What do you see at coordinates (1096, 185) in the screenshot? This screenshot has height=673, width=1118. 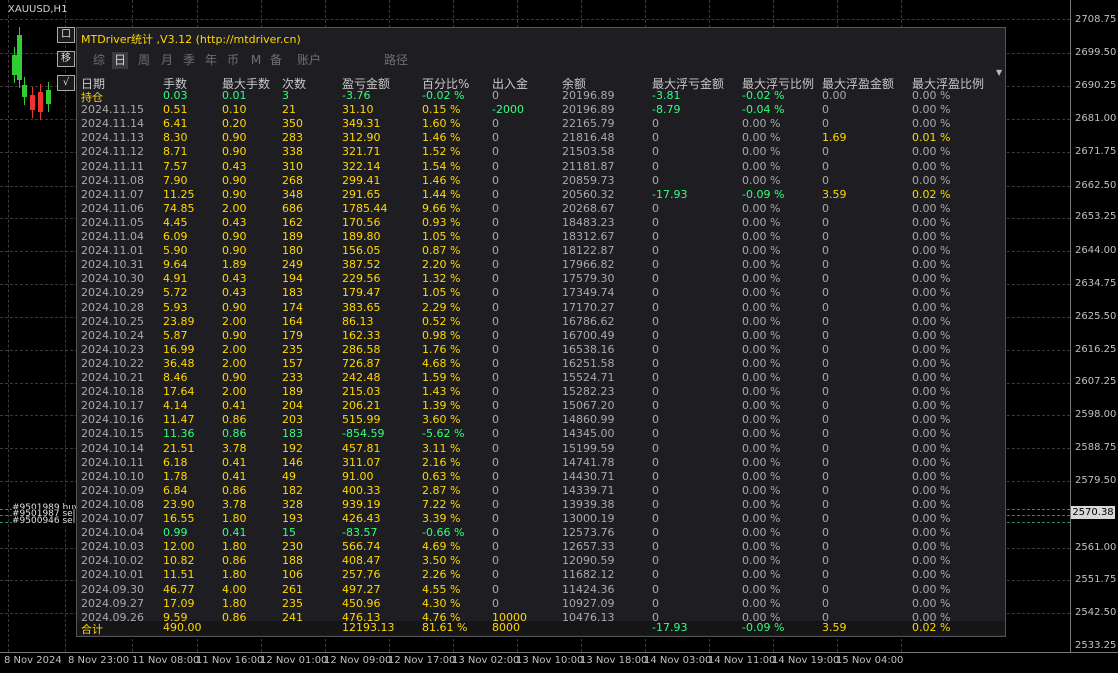 I see `price-label: 2662.50` at bounding box center [1096, 185].